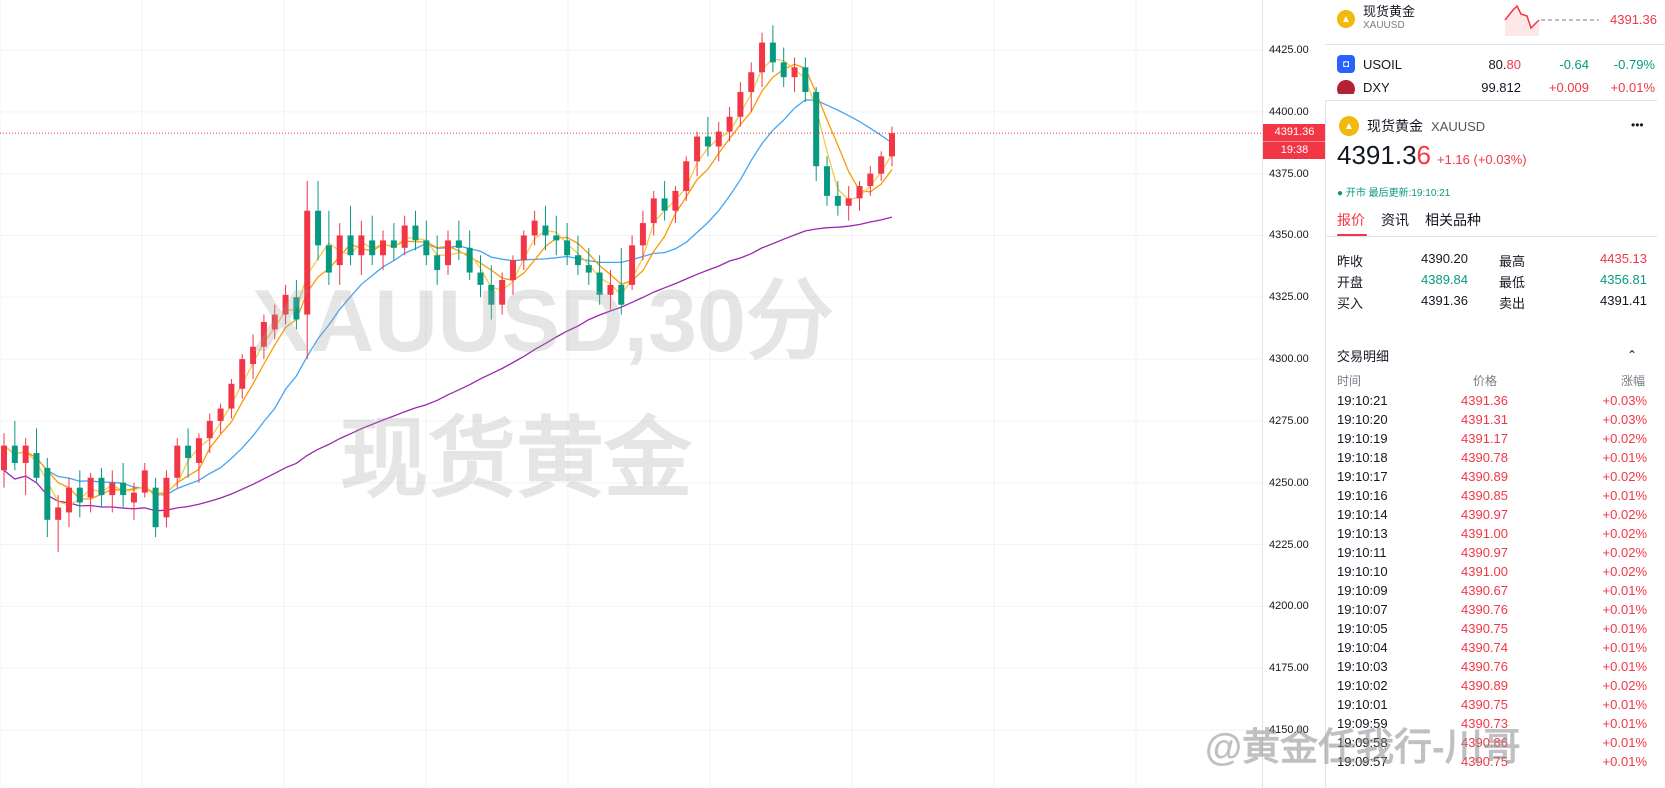 This screenshot has width=1665, height=788. I want to click on tab-related: 相关品种, so click(1453, 220).